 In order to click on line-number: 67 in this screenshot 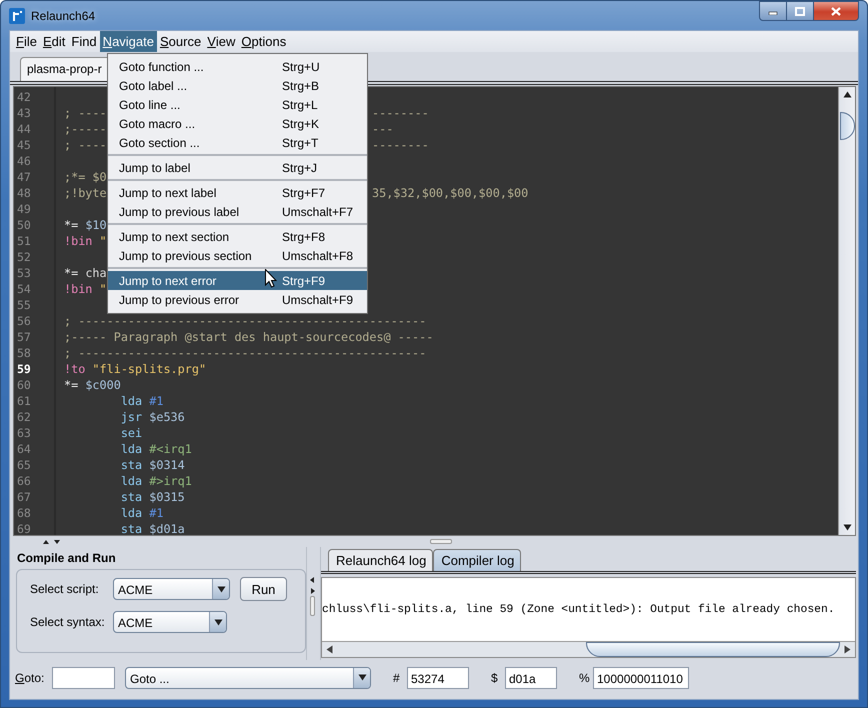, I will do `click(24, 497)`.